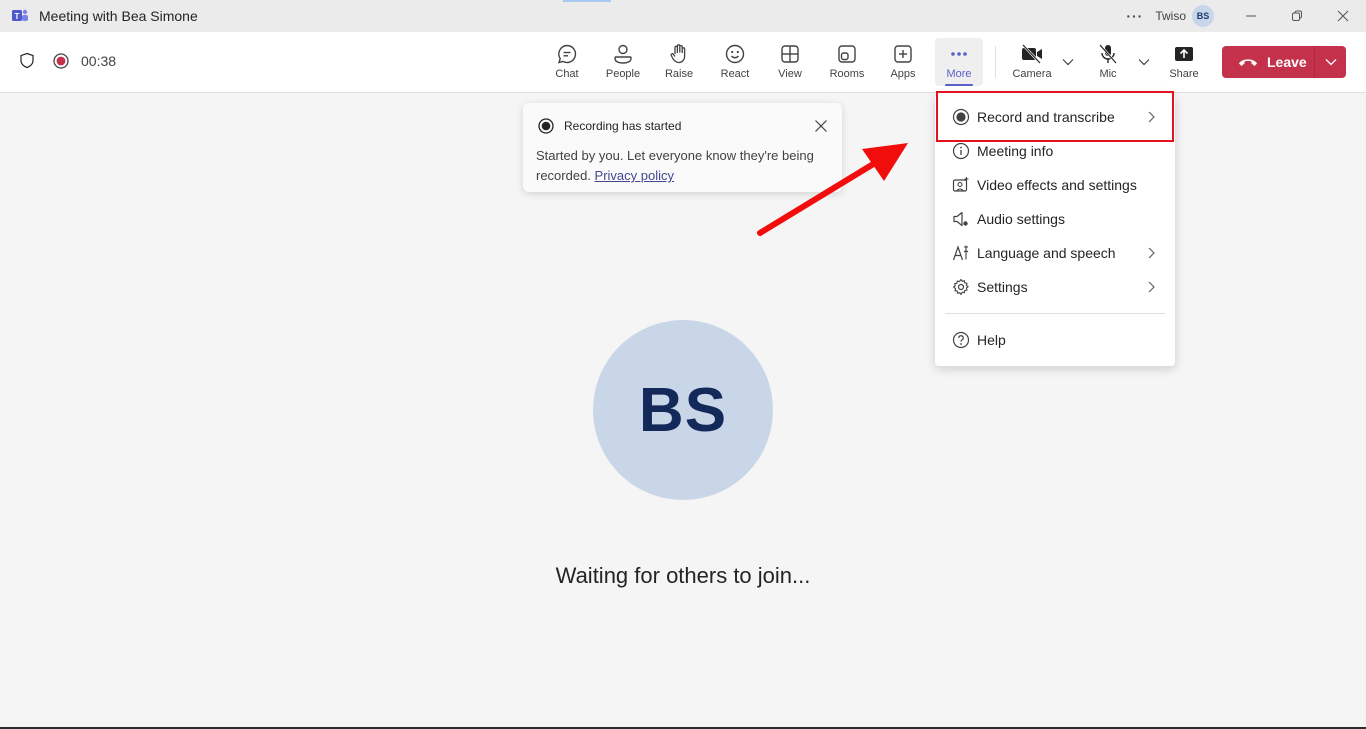  I want to click on camera-options-button, so click(1068, 62).